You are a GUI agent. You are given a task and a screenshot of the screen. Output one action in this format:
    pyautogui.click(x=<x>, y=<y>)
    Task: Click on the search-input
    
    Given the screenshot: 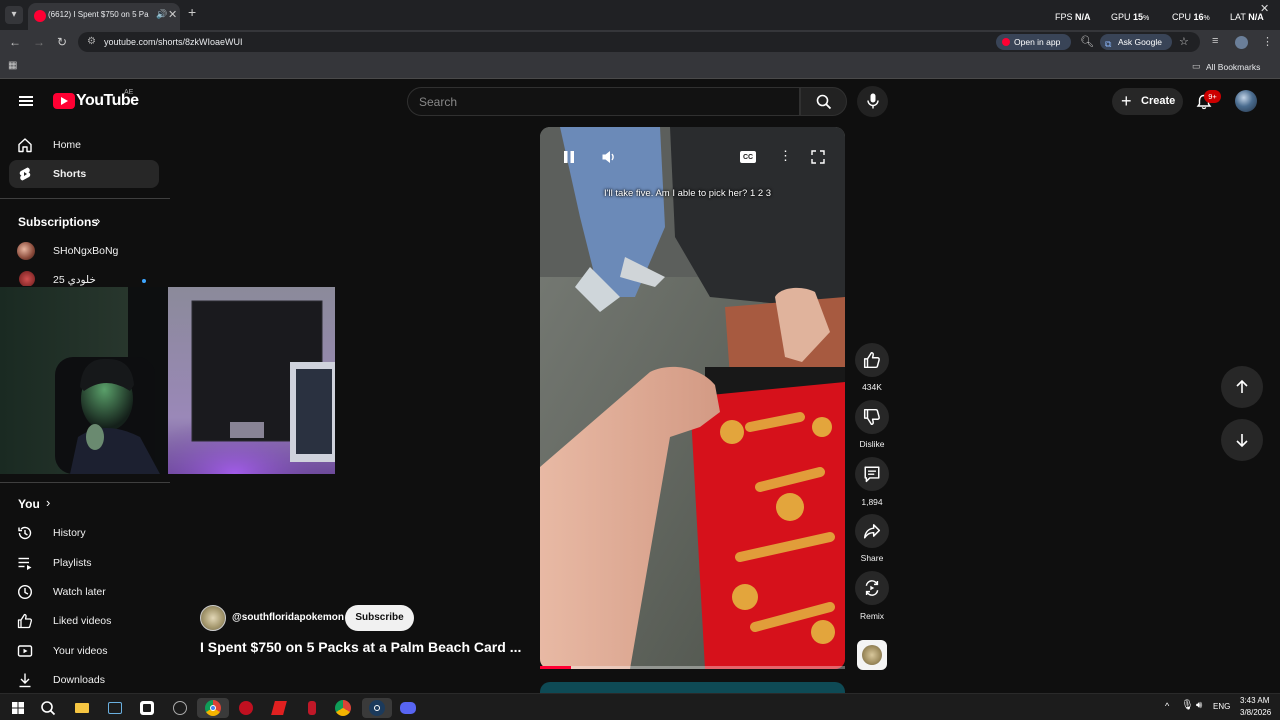 What is the action you would take?
    pyautogui.click(x=604, y=102)
    